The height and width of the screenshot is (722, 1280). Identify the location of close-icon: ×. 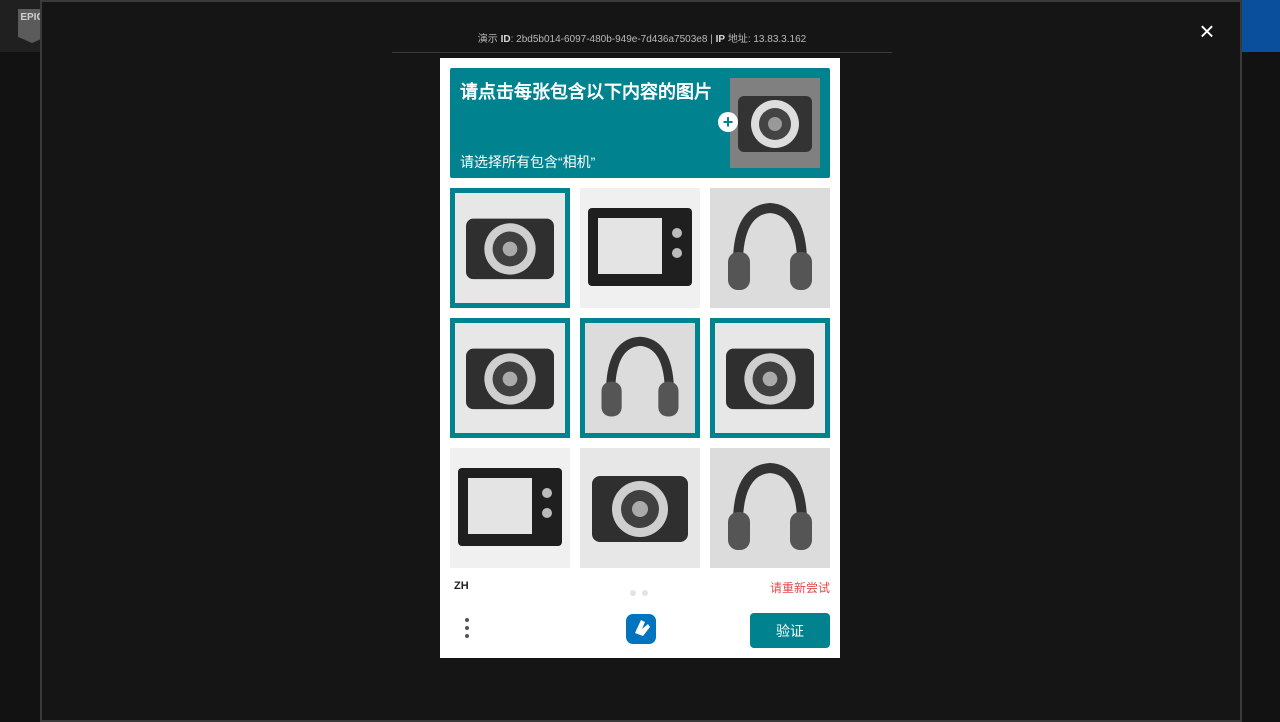
(1207, 31).